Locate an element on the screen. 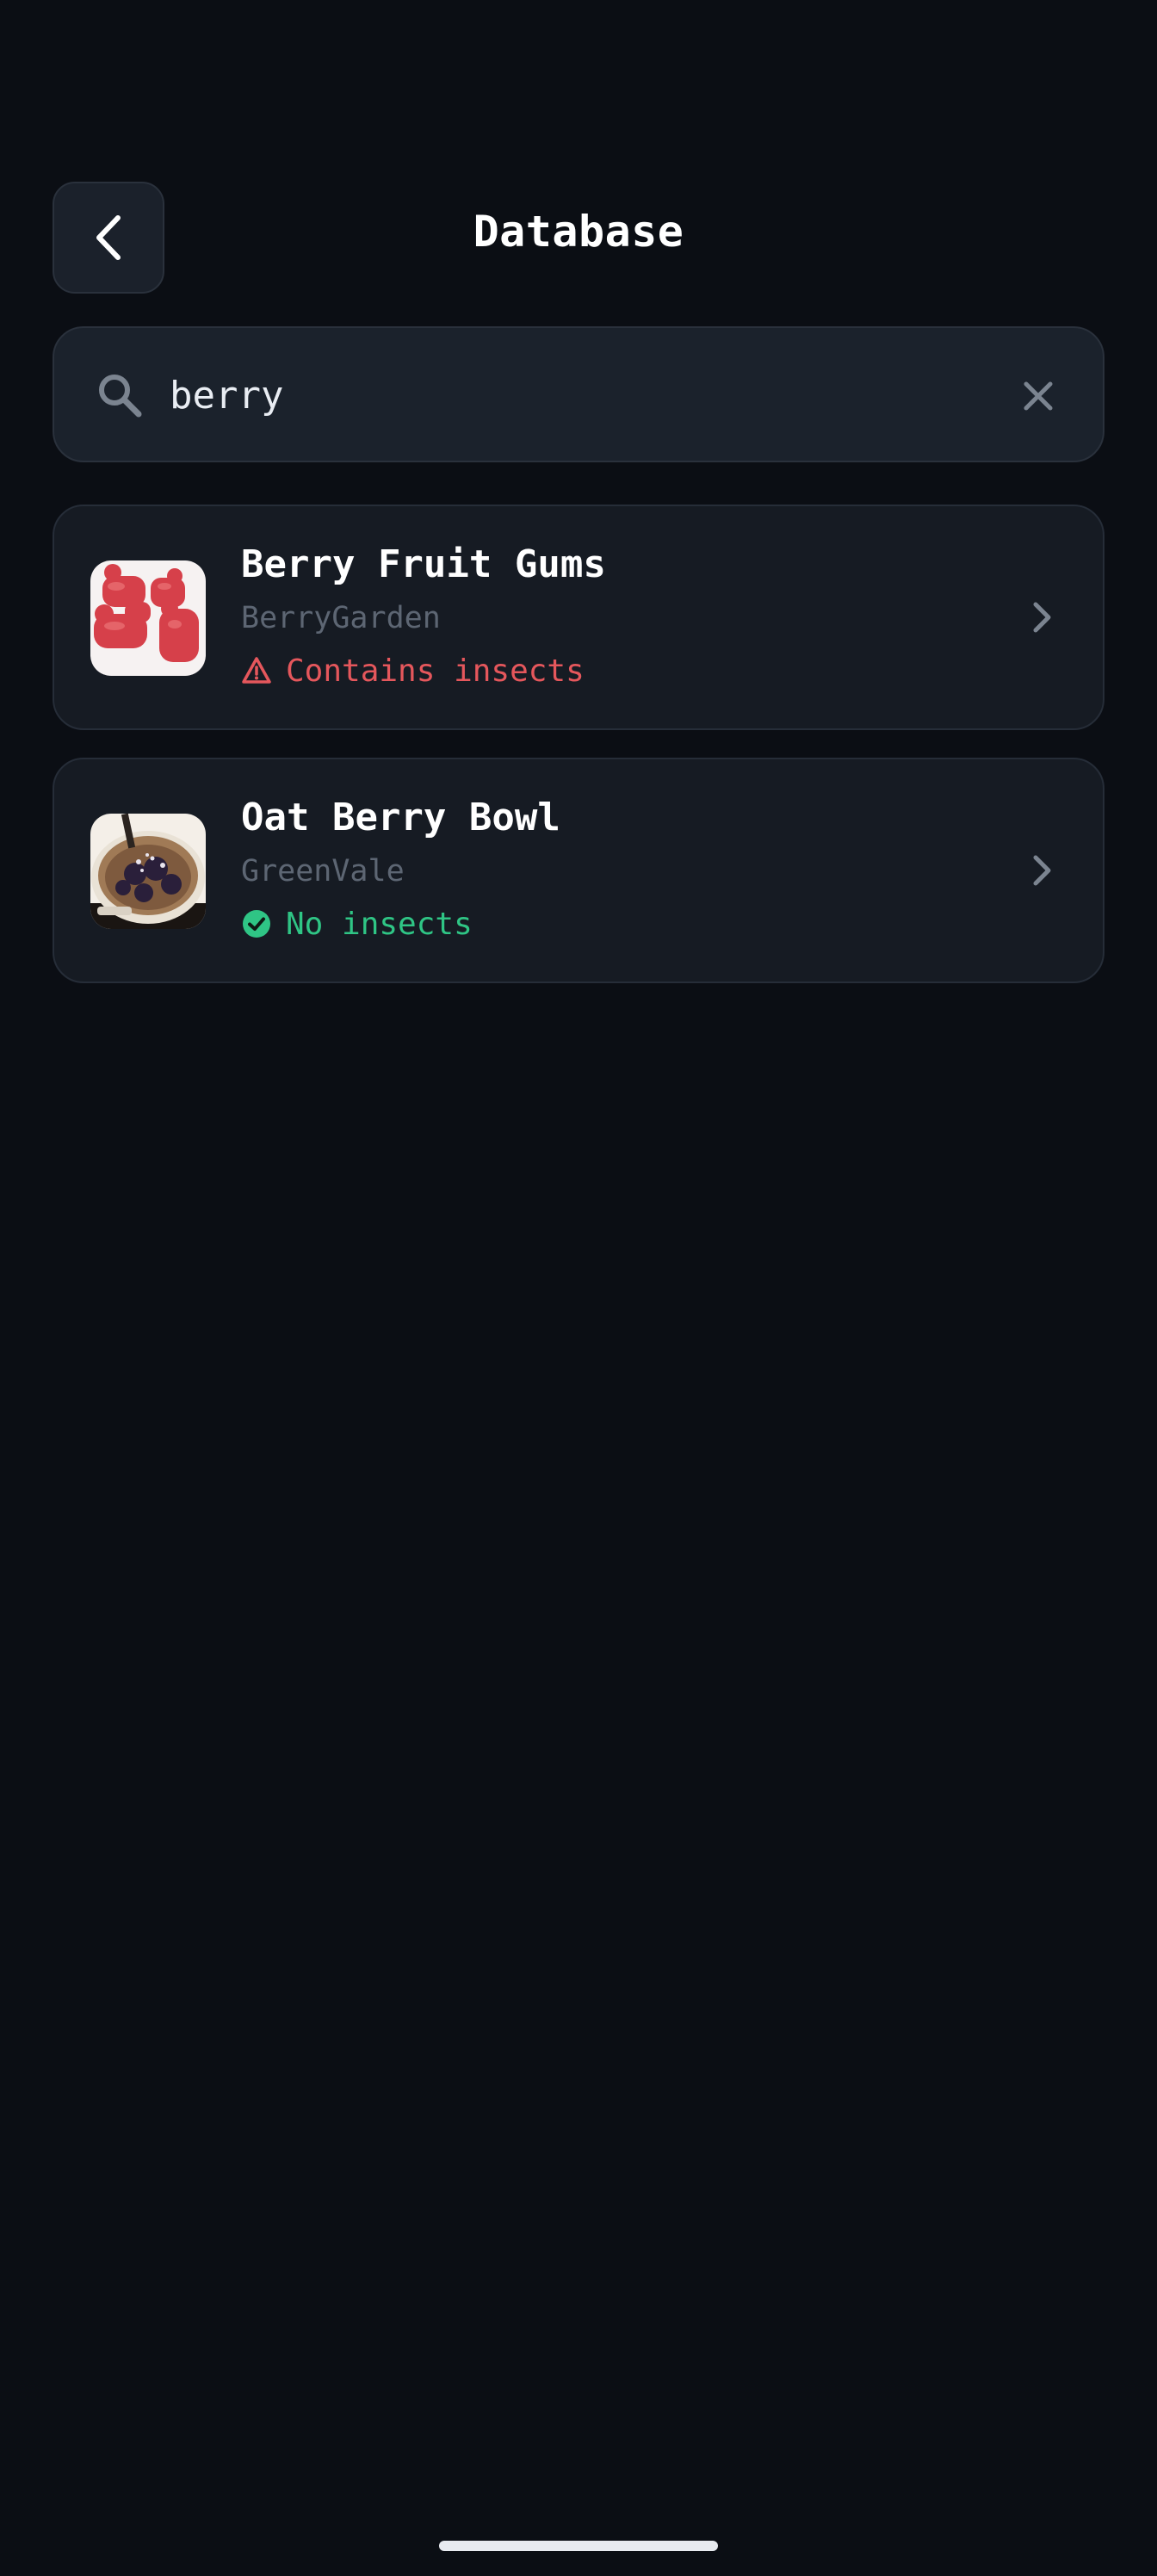  product-brand: BerryGarden is located at coordinates (341, 618).